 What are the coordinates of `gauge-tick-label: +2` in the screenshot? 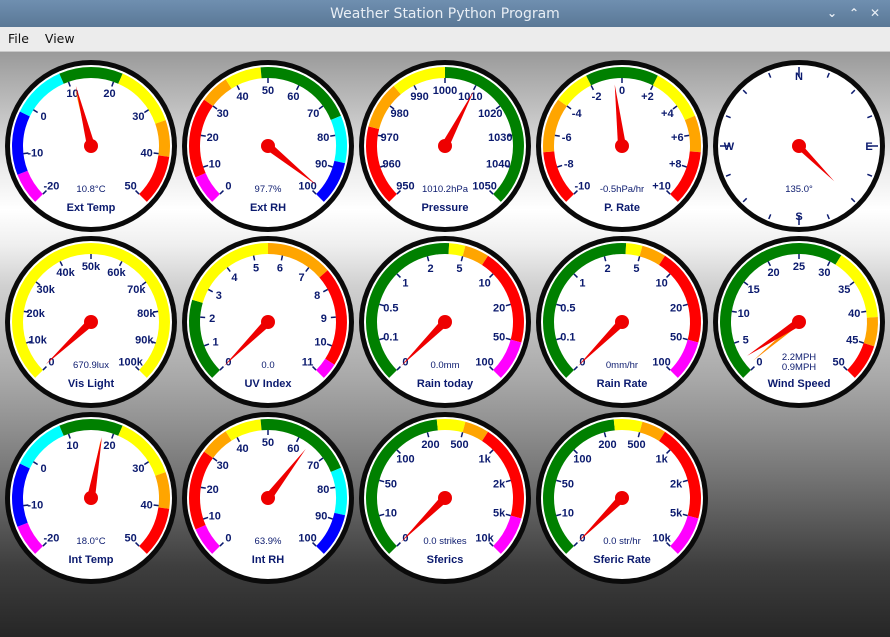 It's located at (647, 97).